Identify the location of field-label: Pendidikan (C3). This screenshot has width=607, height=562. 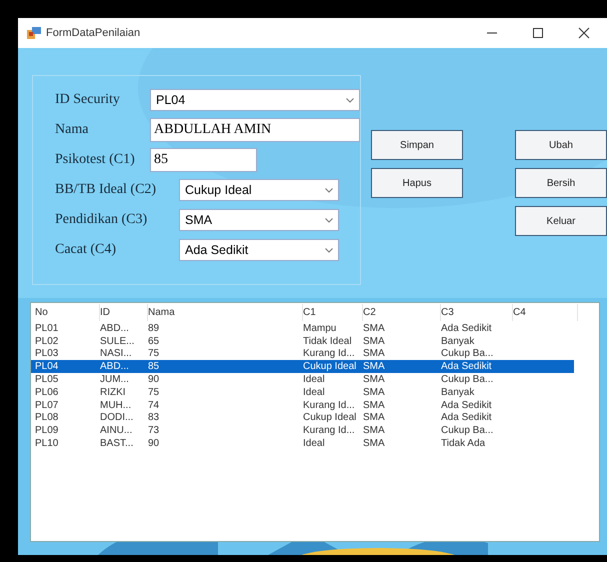
(101, 220).